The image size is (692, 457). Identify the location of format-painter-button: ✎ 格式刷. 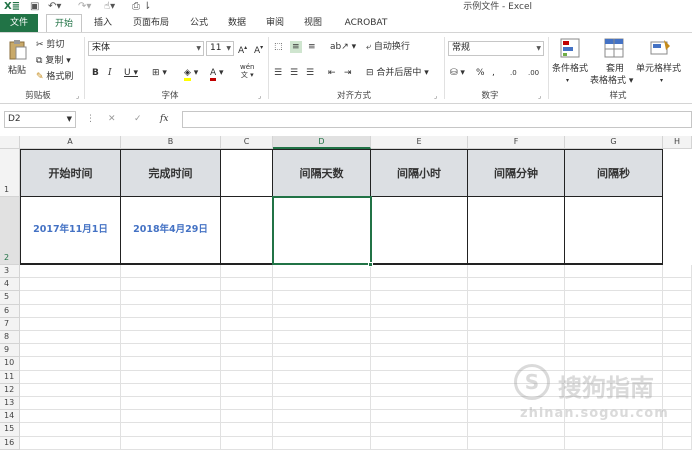
(54, 77).